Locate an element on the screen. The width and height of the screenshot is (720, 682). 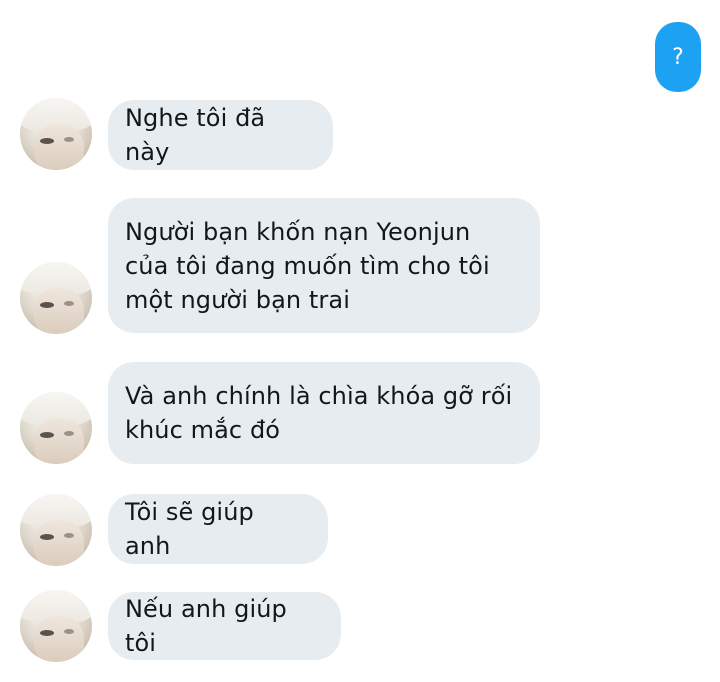
sent-message-bubble: ? is located at coordinates (678, 57).